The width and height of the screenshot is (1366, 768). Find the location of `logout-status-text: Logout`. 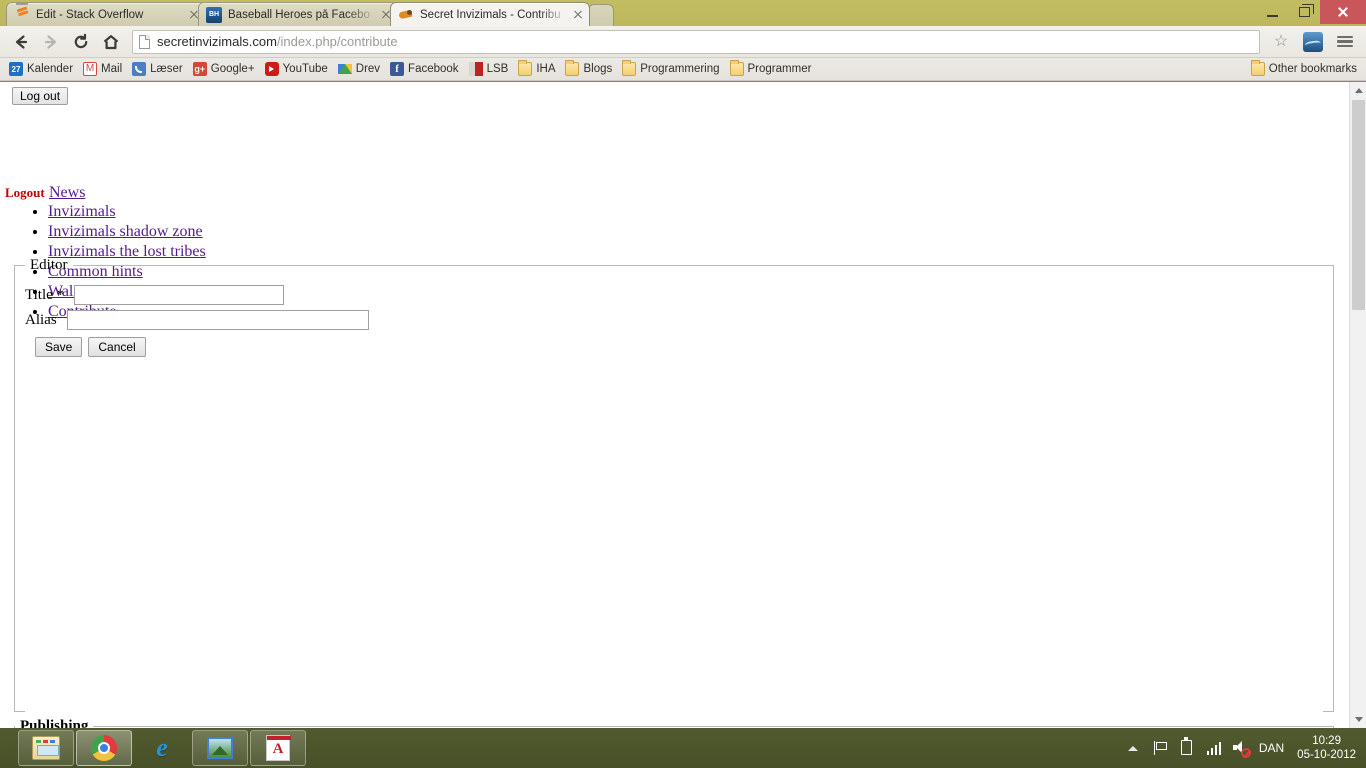

logout-status-text: Logout is located at coordinates (25, 192).